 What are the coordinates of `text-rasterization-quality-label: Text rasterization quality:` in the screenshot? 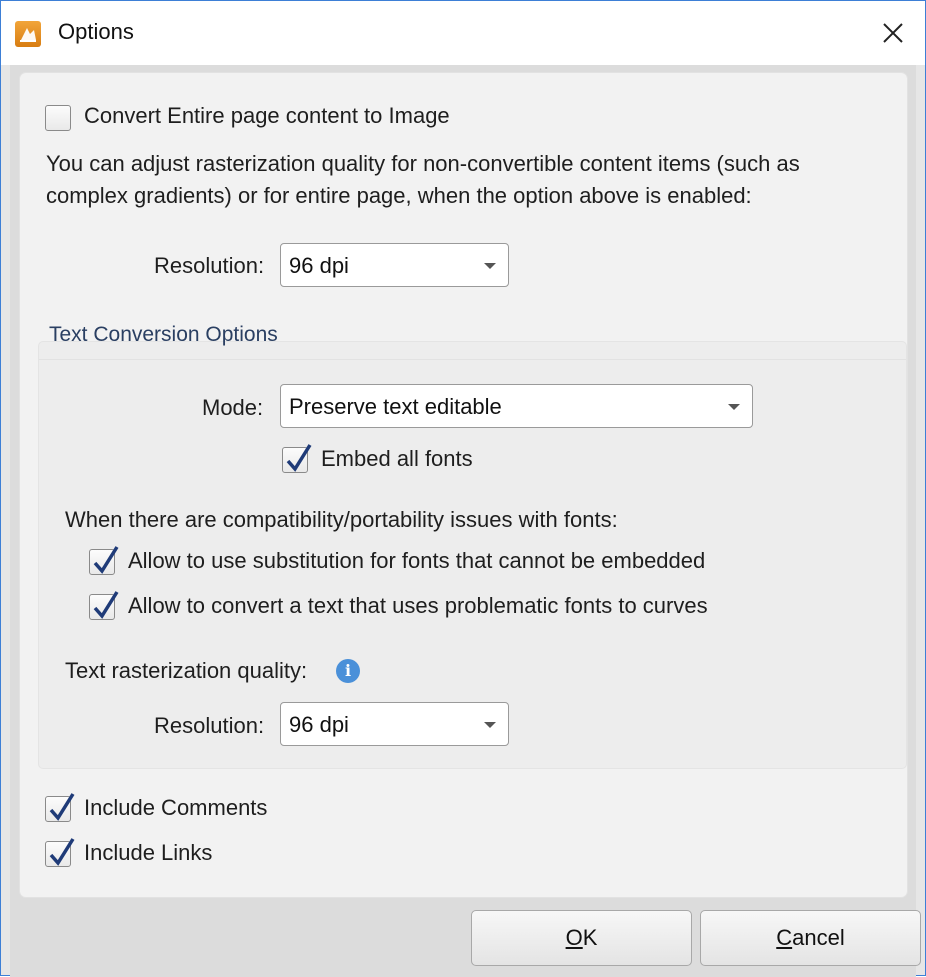 It's located at (186, 670).